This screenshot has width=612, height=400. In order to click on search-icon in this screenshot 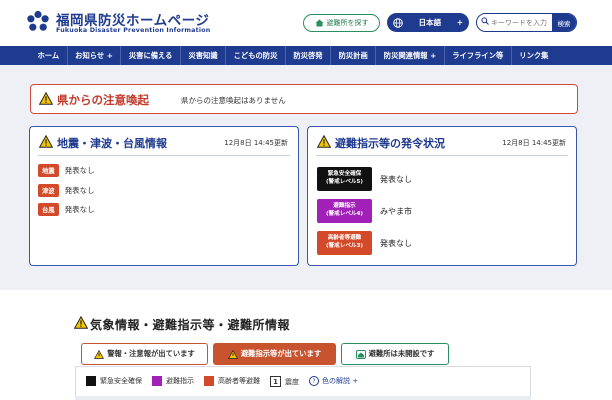, I will do `click(485, 21)`.